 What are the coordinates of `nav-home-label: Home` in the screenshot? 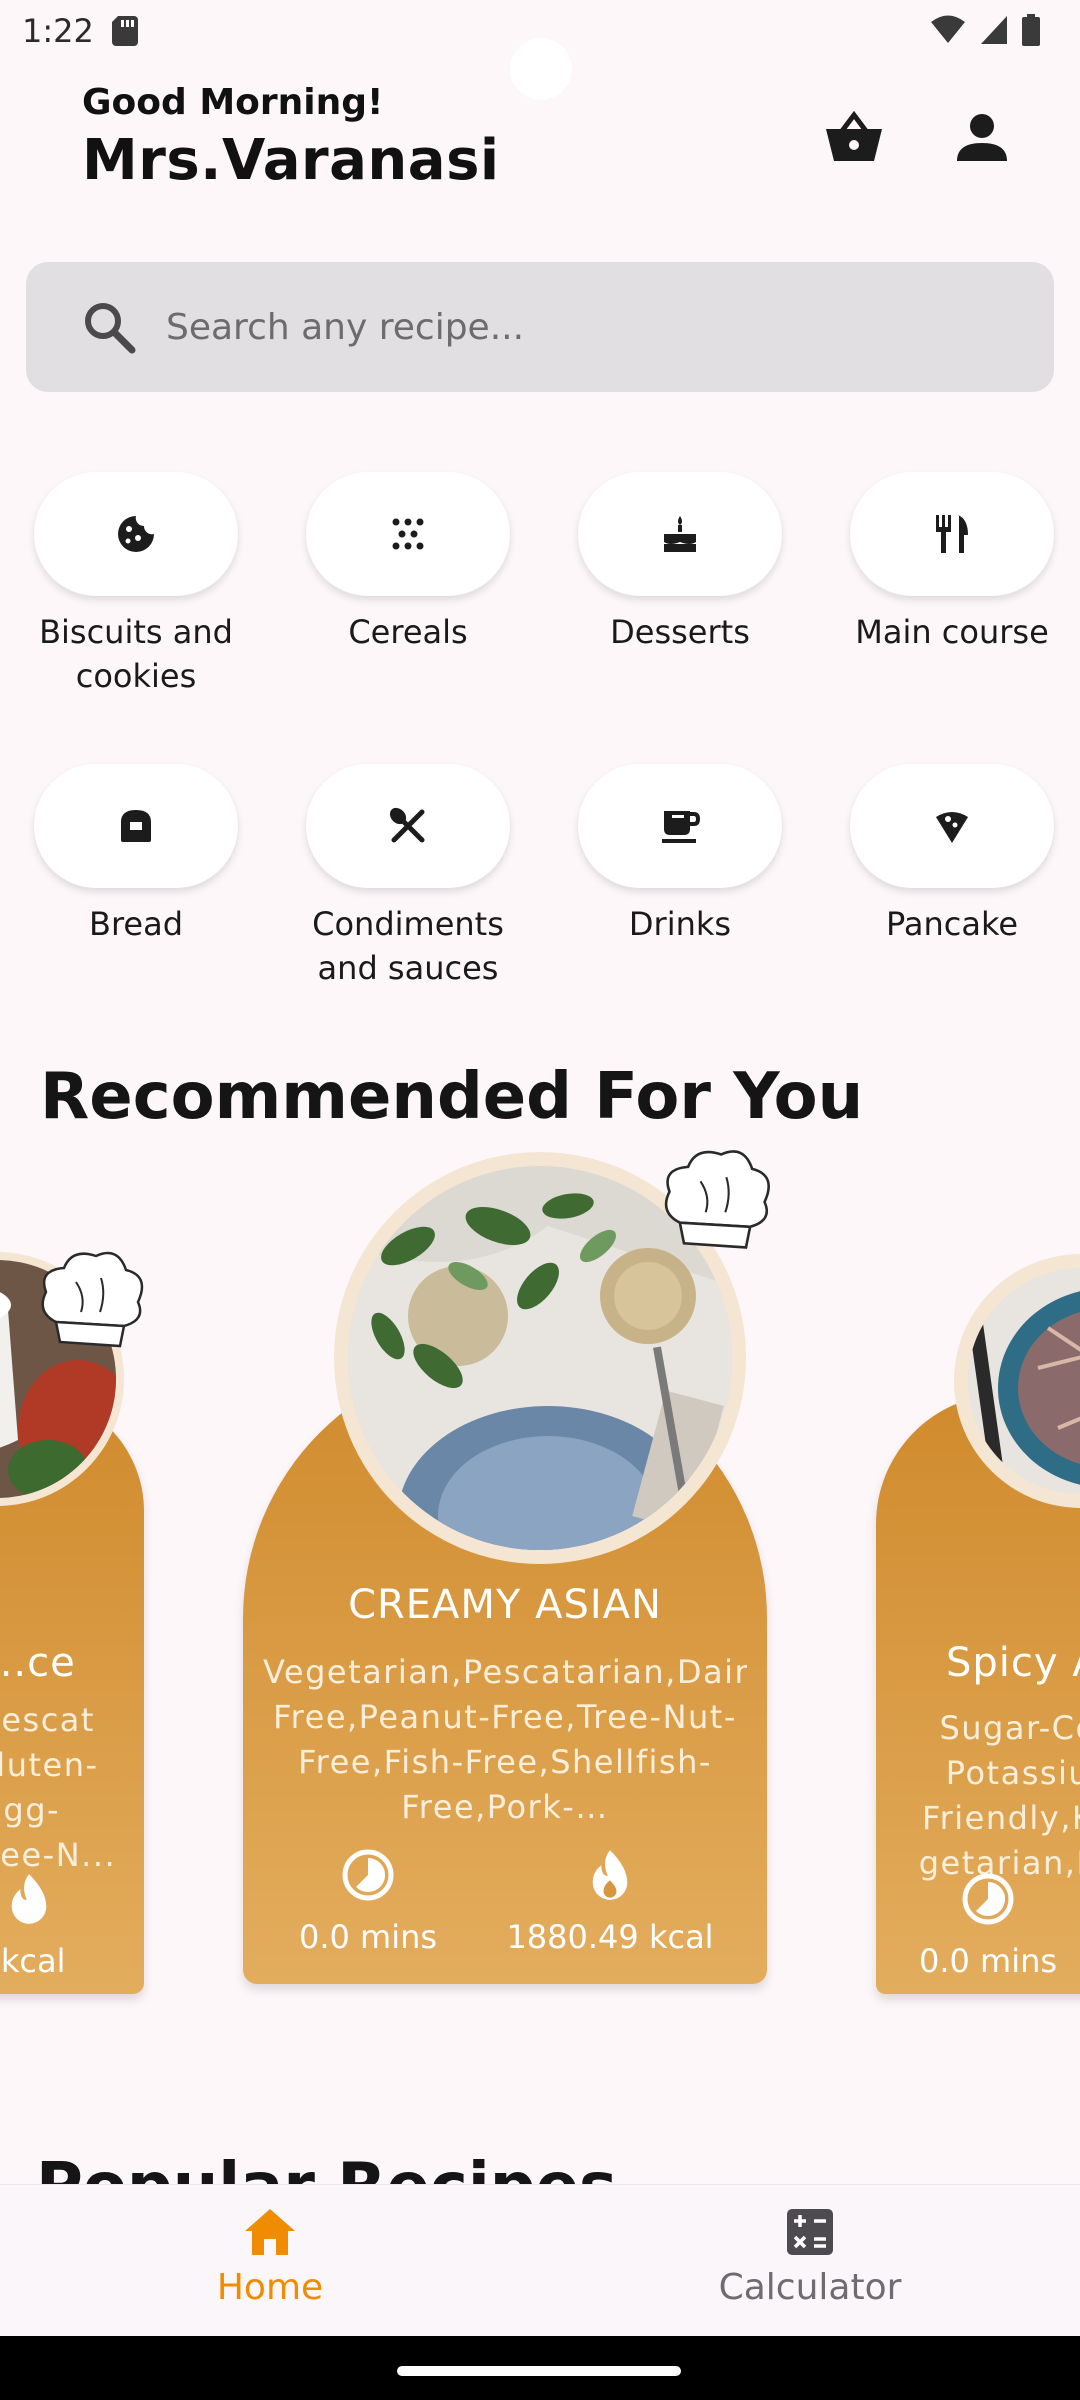 It's located at (270, 2287).